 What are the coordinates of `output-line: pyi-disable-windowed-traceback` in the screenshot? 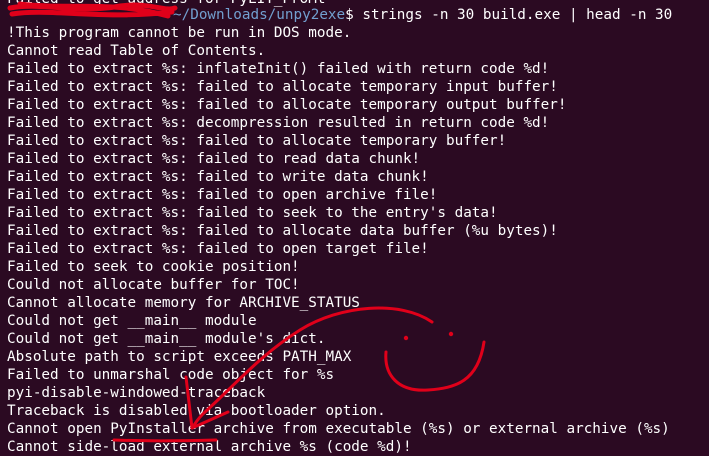 It's located at (136, 393).